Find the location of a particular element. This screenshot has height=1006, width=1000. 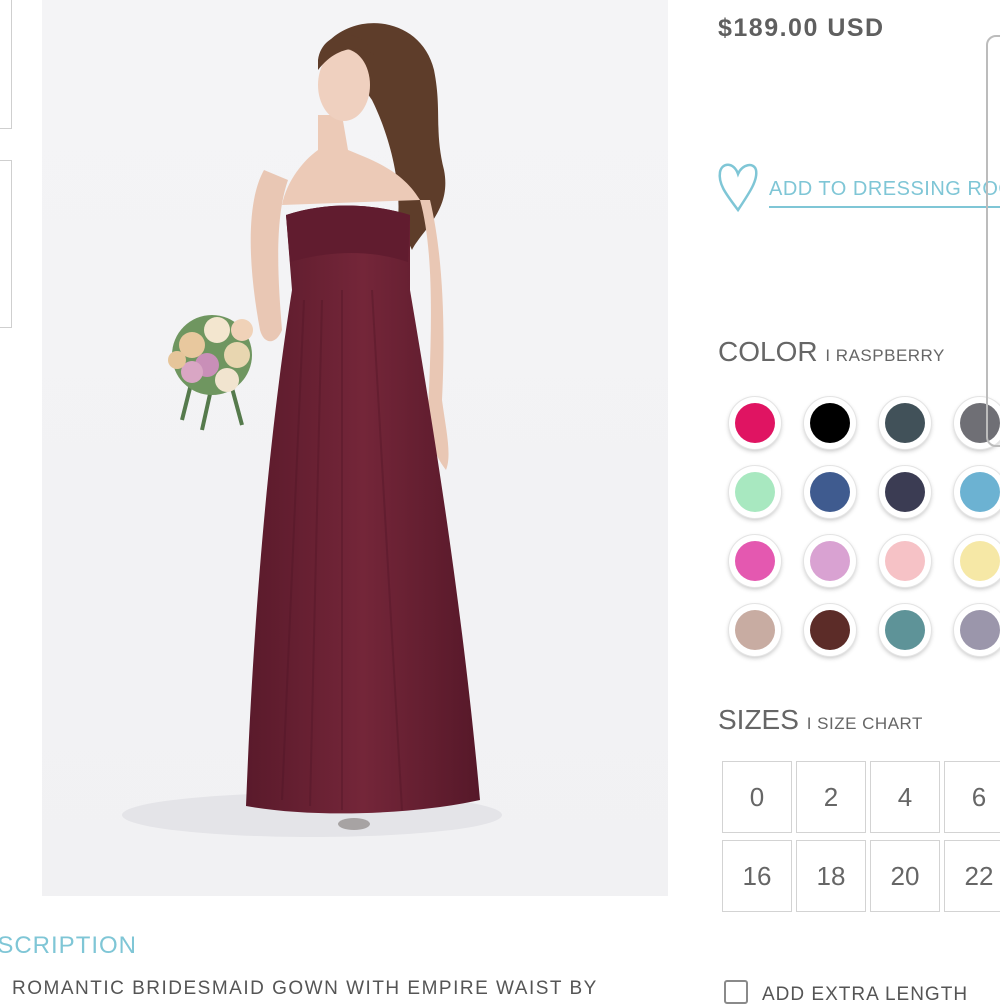

description-heading: DESCRIPTION is located at coordinates (68, 946).